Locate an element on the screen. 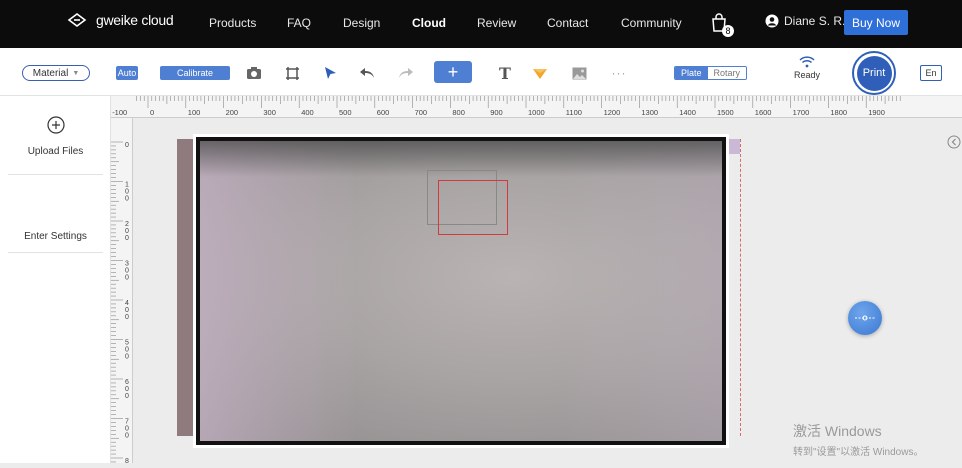 The image size is (962, 468). ruler-label: 1100 is located at coordinates (574, 112).